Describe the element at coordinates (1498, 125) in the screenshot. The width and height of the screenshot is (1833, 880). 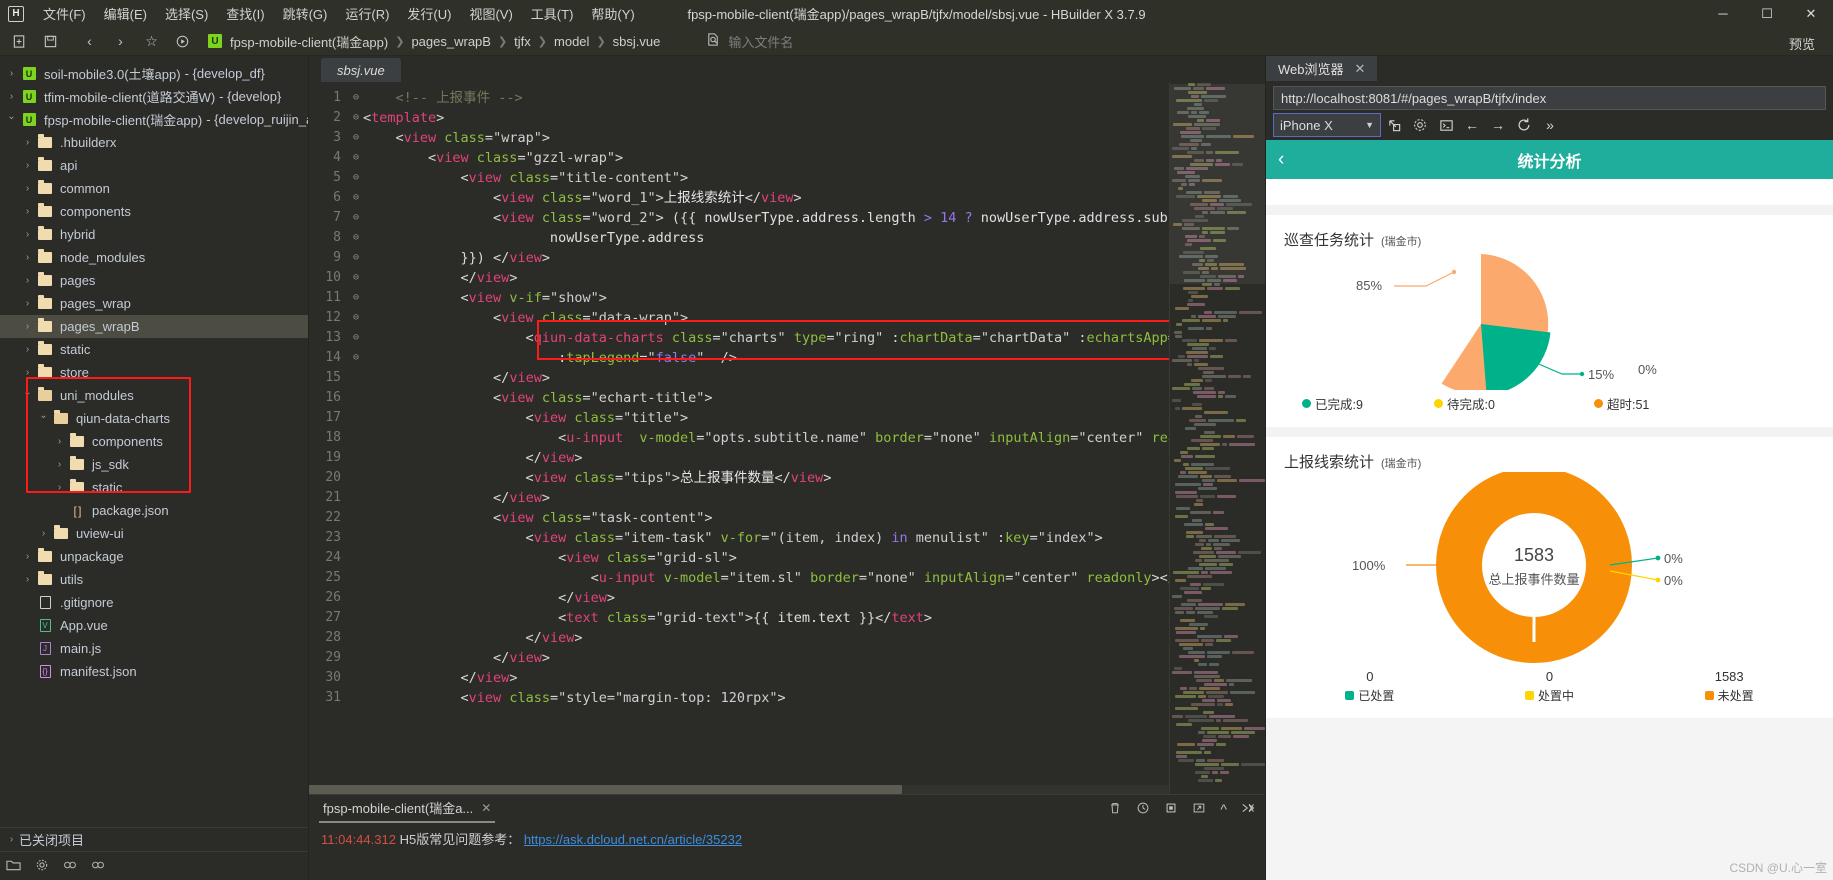
I see `forward-icon: →` at that location.